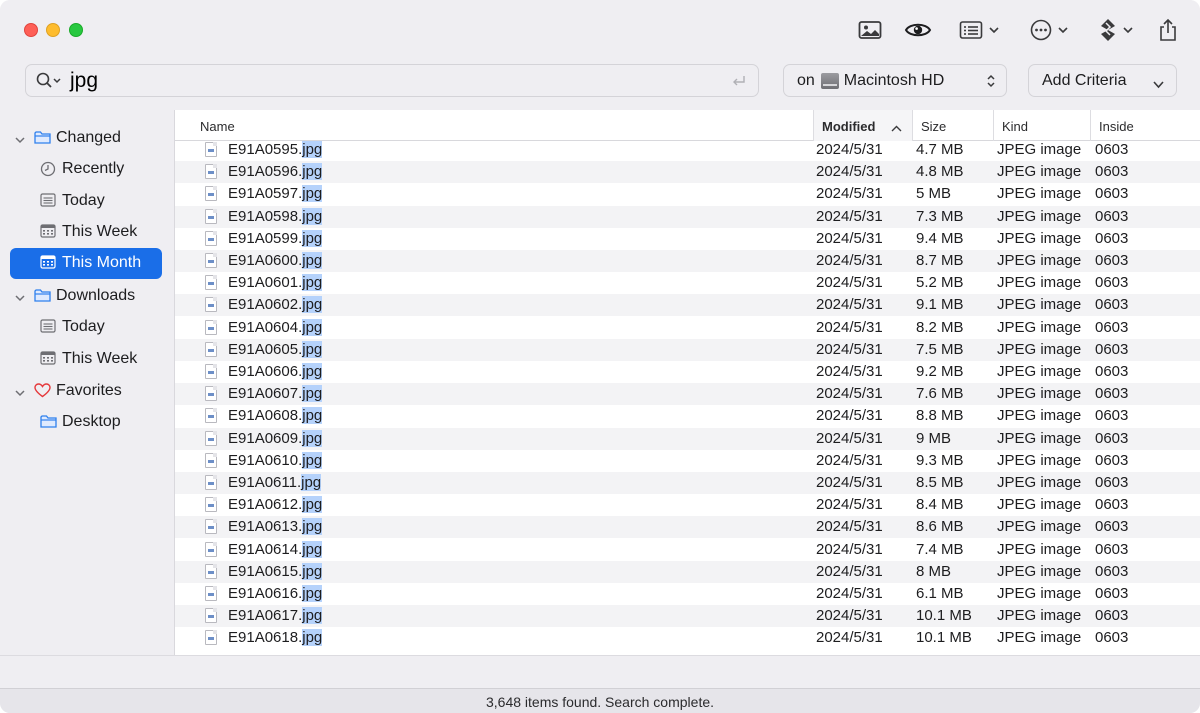 The width and height of the screenshot is (1200, 713). What do you see at coordinates (100, 231) in the screenshot?
I see `sidebar-item-label: This Week` at bounding box center [100, 231].